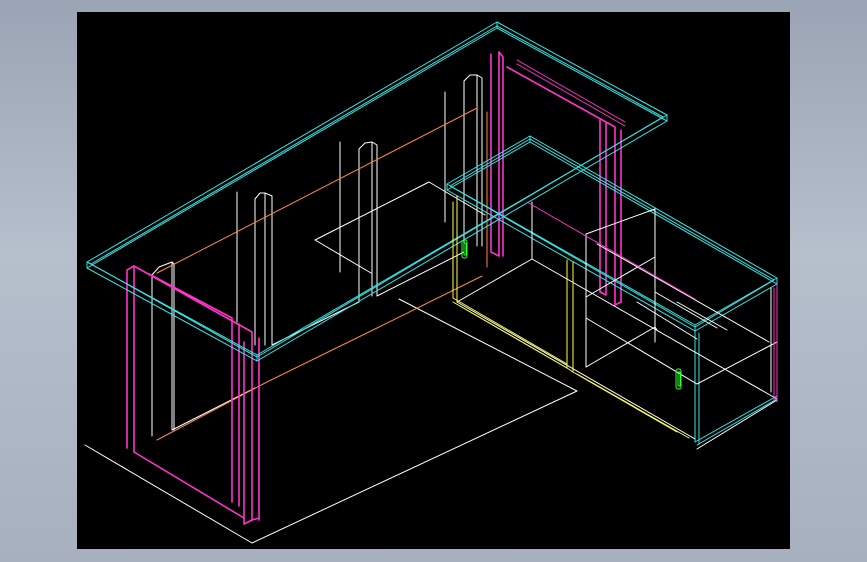 Image resolution: width=867 pixels, height=562 pixels. Describe the element at coordinates (193, 395) in the screenshot. I see `left-leg-panel` at that location.